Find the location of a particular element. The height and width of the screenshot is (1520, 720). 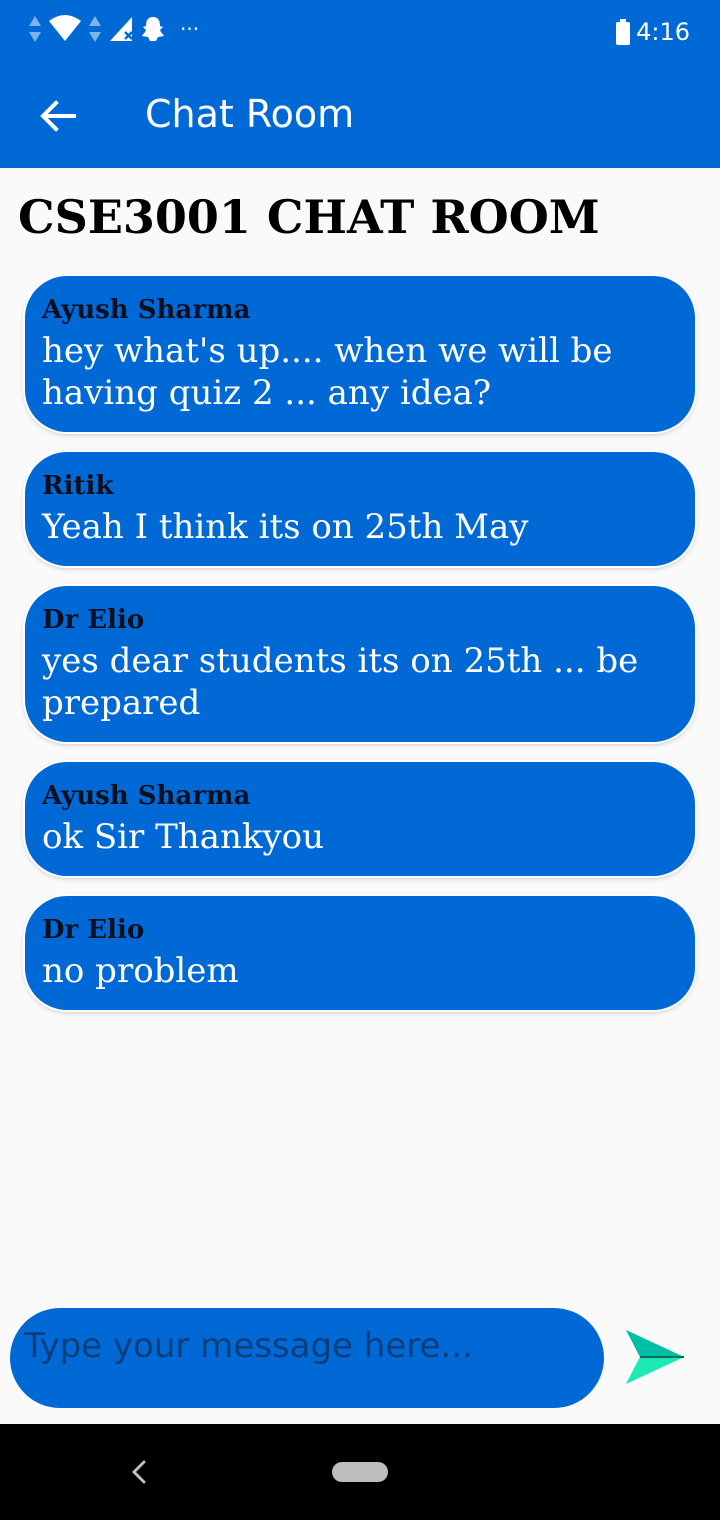

message-card: Ritik Yeah I think its on 25th May is located at coordinates (360, 509).